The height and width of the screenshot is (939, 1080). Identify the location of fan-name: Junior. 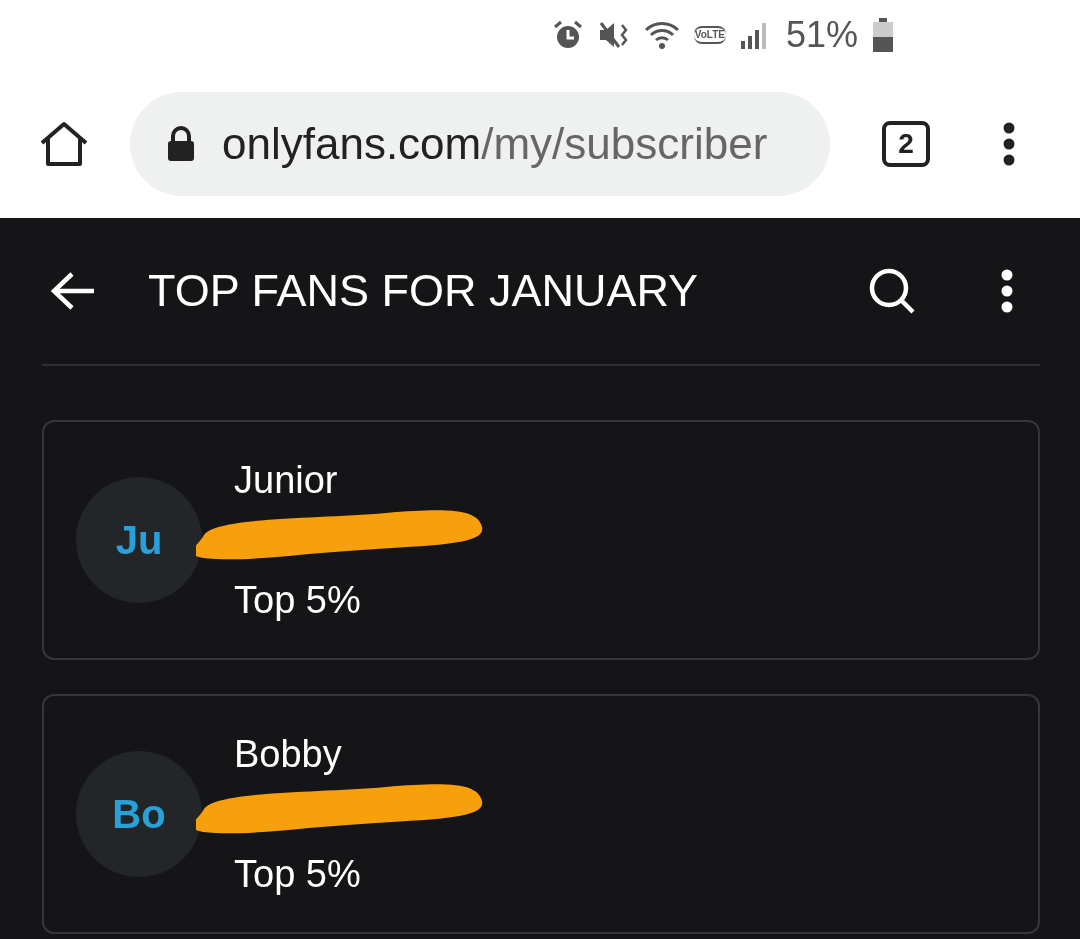
(286, 480).